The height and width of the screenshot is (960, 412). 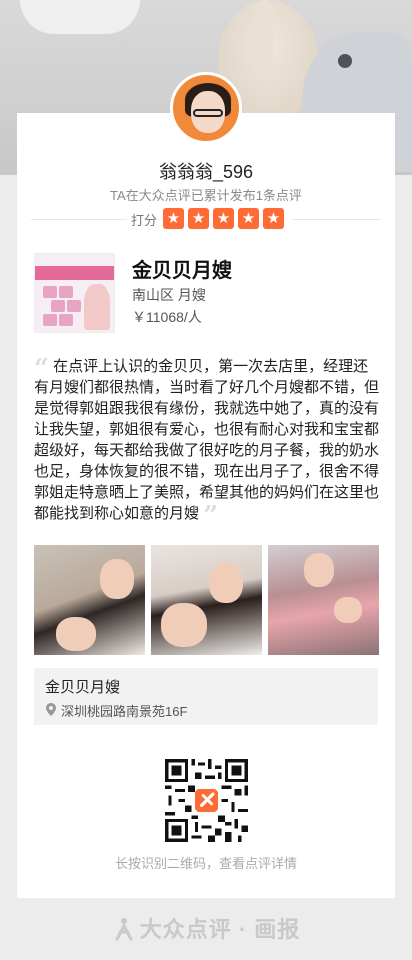 What do you see at coordinates (206, 171) in the screenshot?
I see `username: 翁翁翁_596` at bounding box center [206, 171].